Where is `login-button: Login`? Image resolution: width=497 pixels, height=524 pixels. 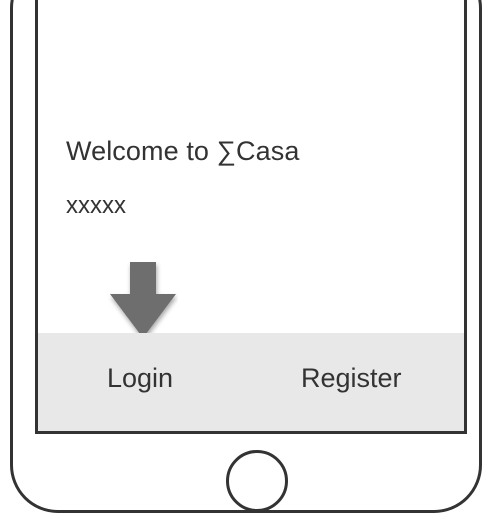 login-button: Login is located at coordinates (140, 378).